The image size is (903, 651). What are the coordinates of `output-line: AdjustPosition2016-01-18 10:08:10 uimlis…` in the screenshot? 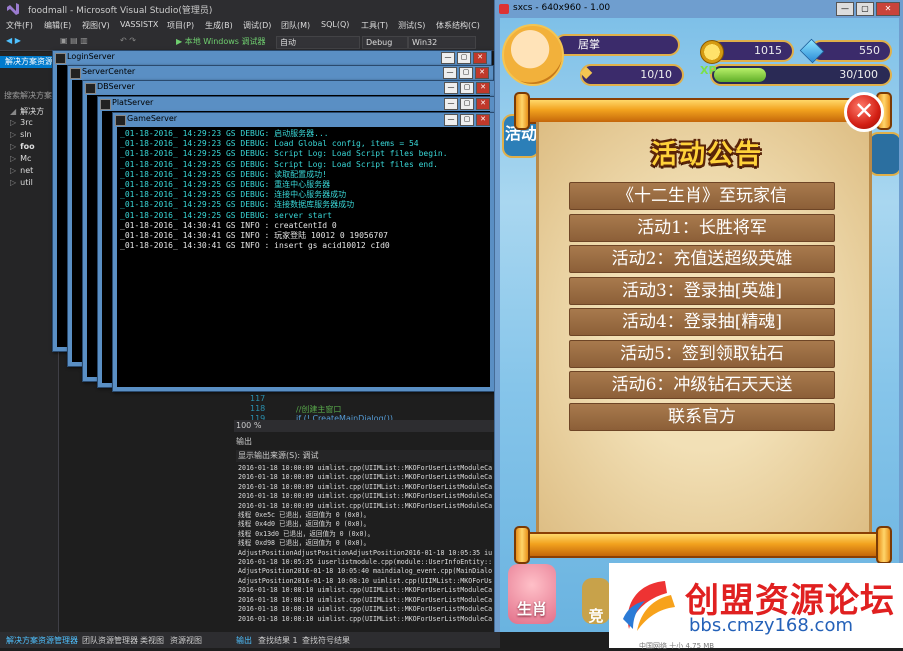 It's located at (365, 580).